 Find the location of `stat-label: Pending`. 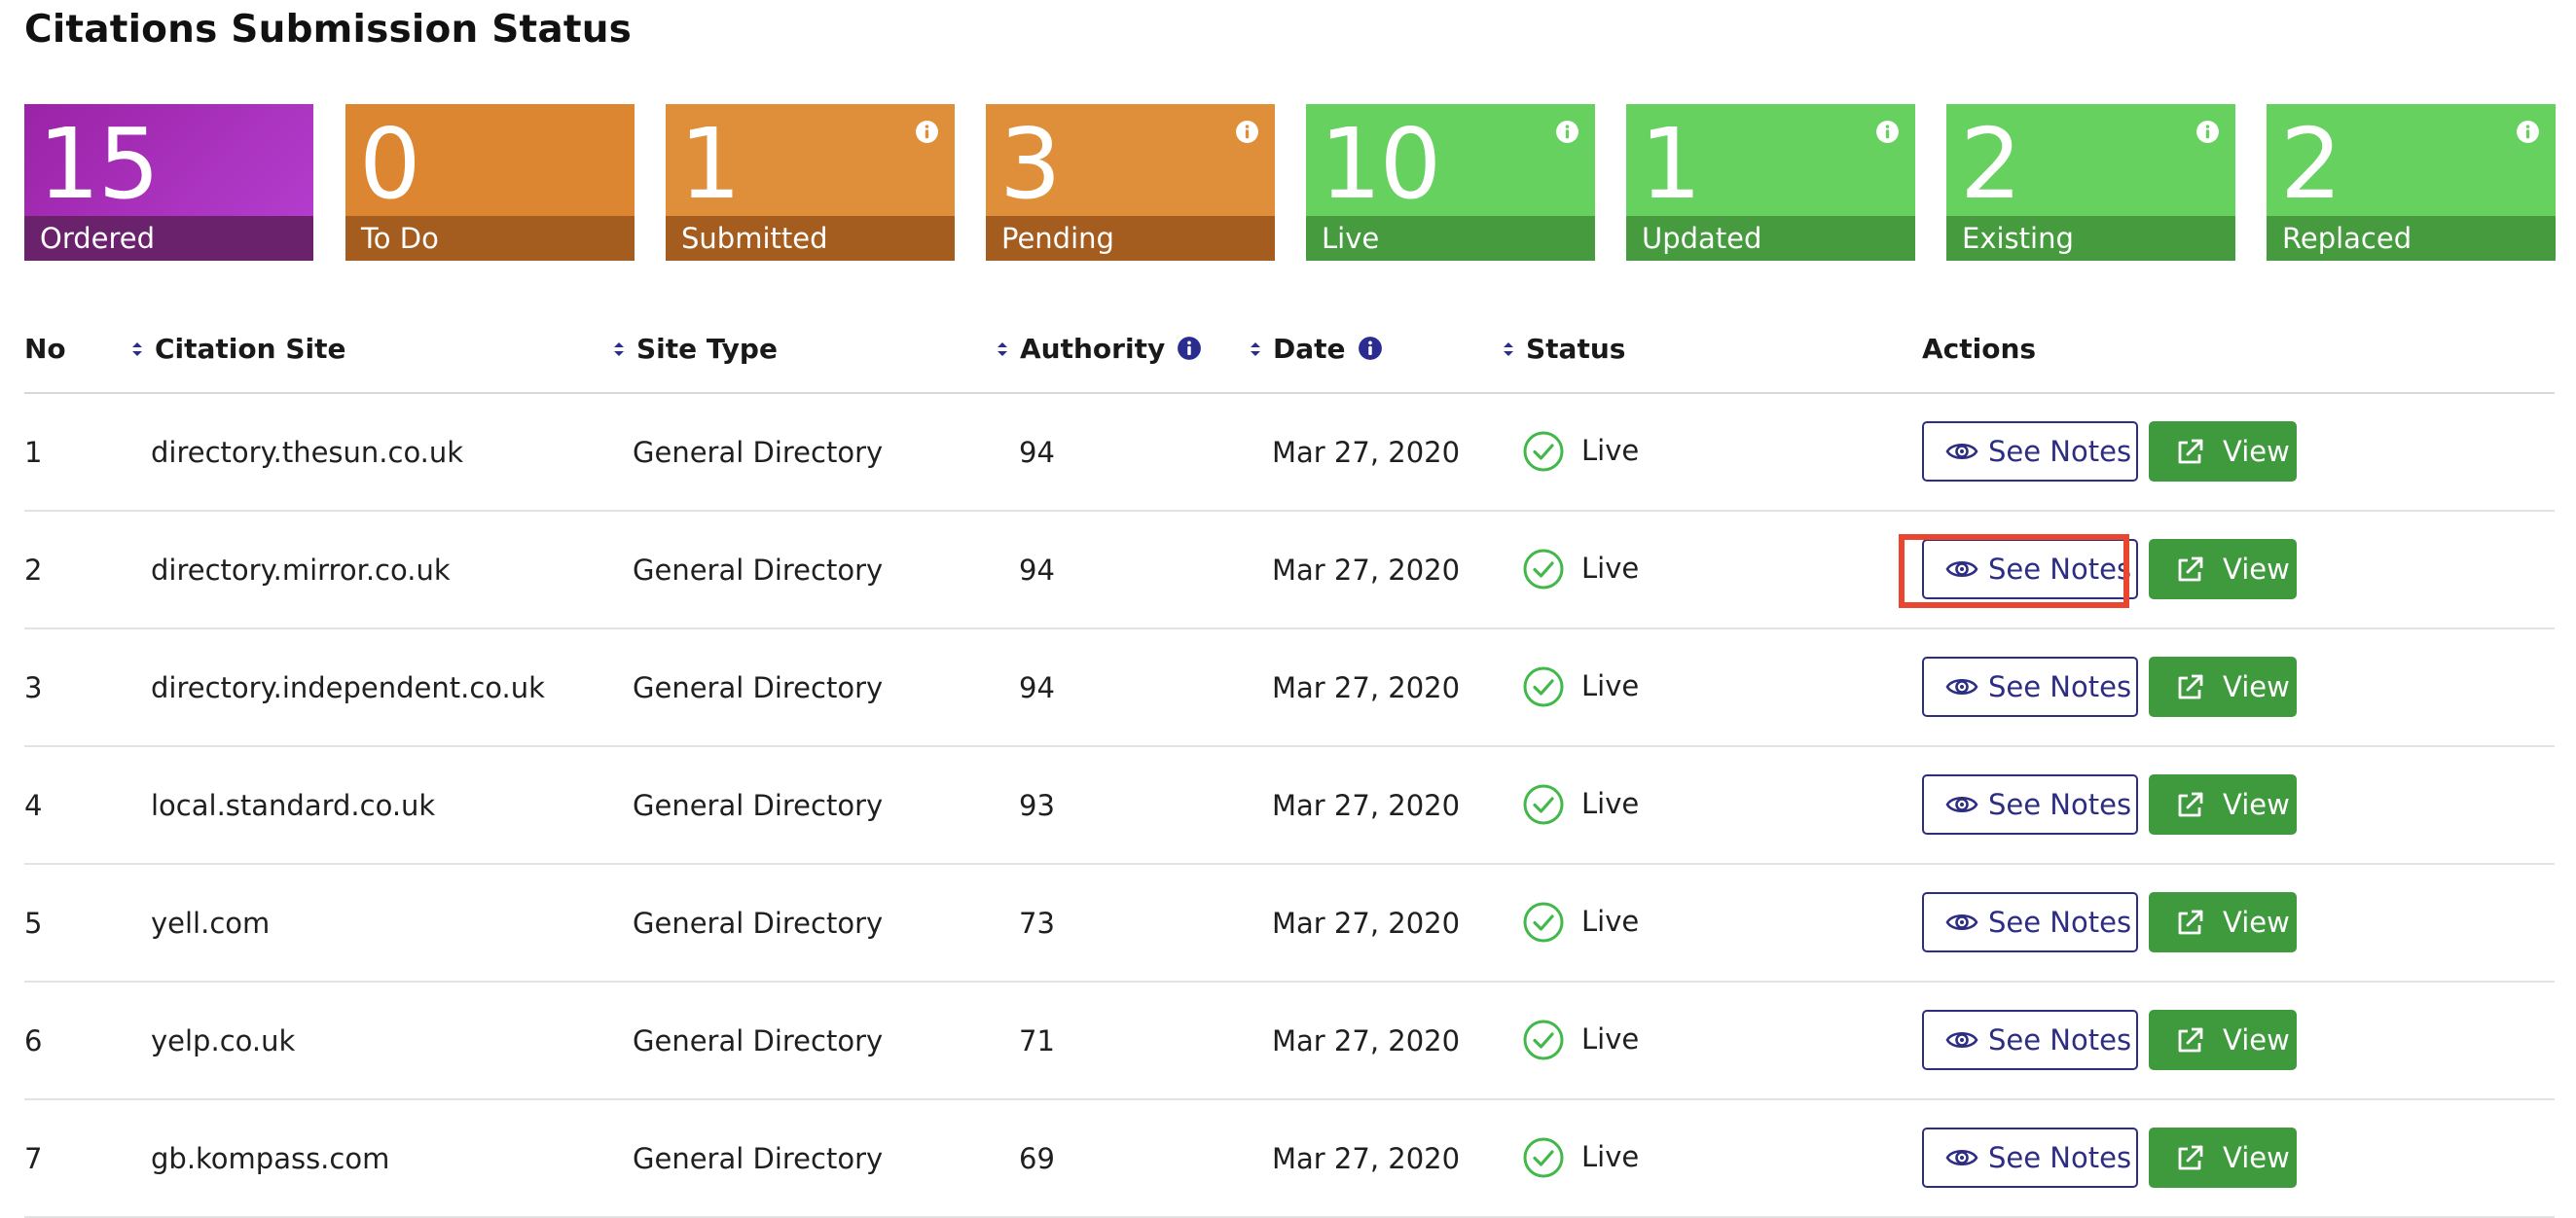

stat-label: Pending is located at coordinates (1130, 239).